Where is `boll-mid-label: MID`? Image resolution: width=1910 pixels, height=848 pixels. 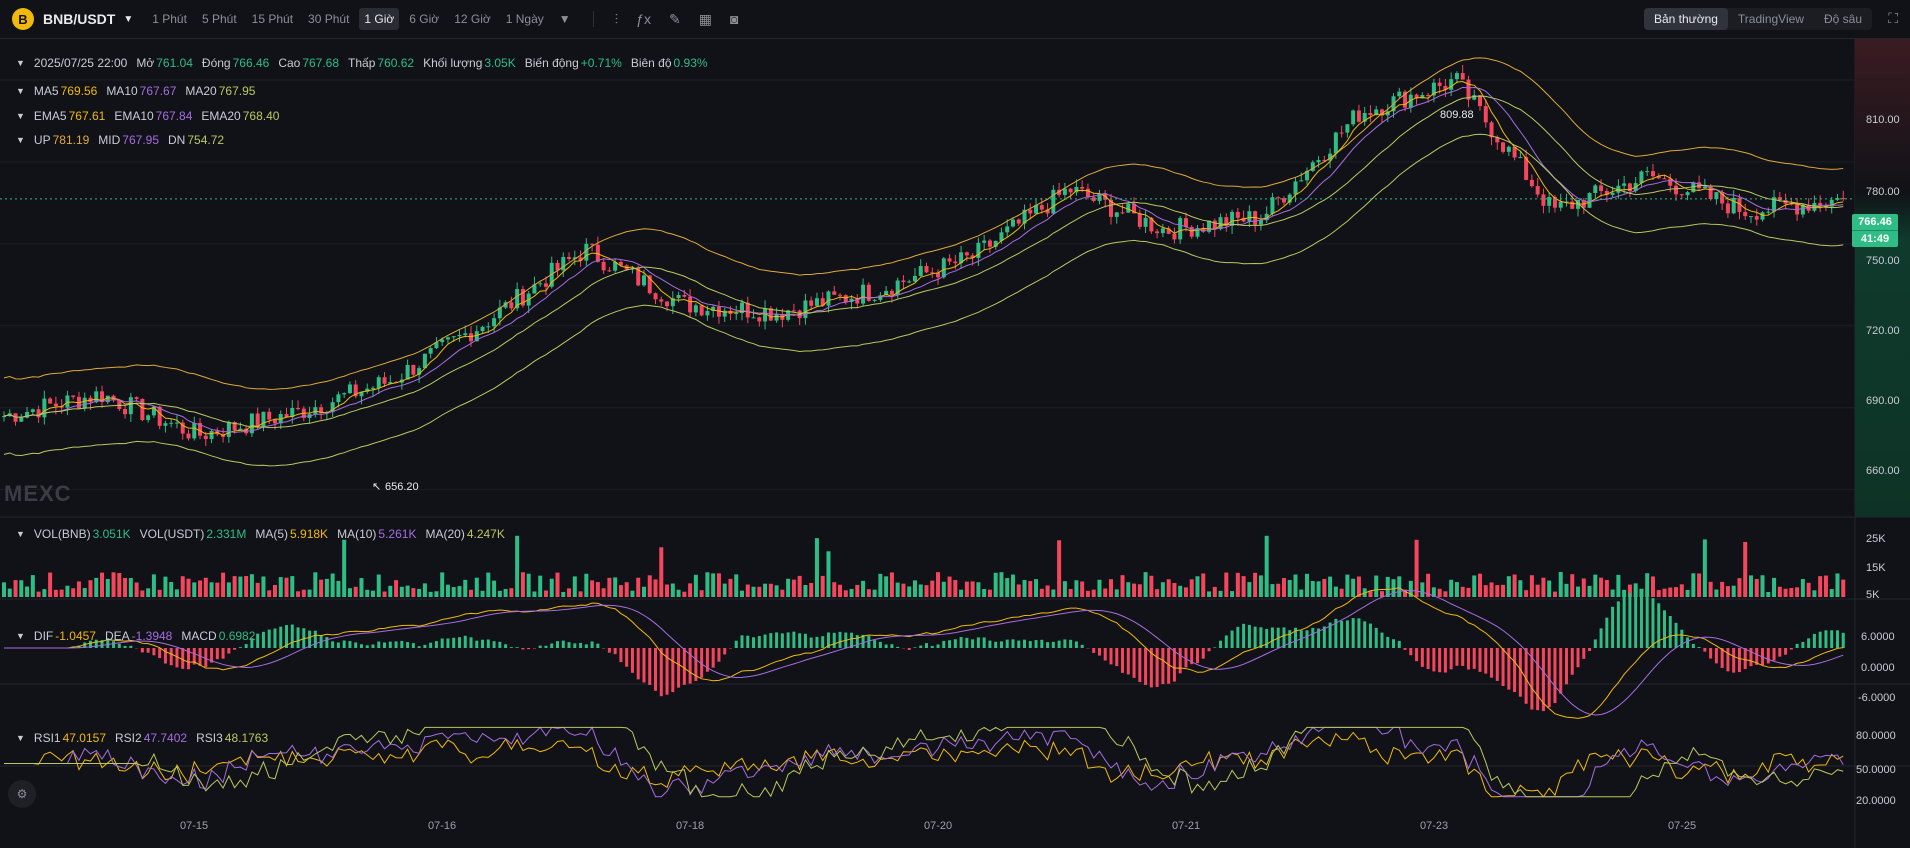
boll-mid-label: MID is located at coordinates (109, 140).